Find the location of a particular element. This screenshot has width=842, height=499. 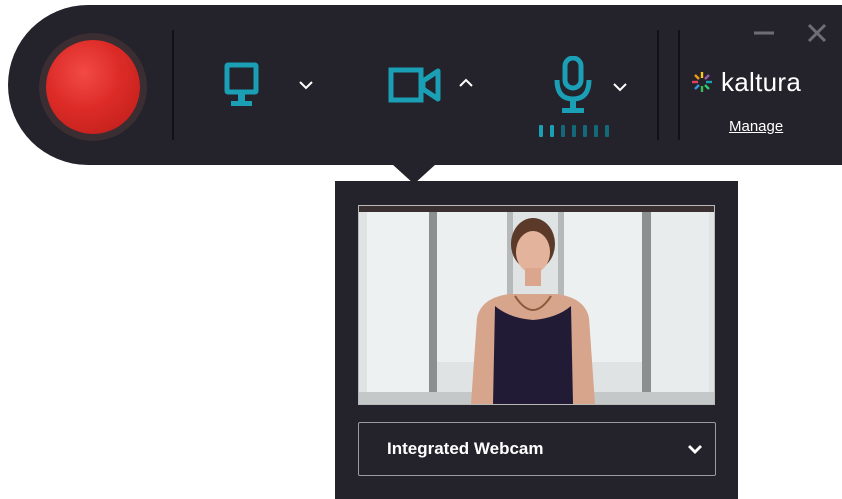

camera-select-value: Integrated Webcam is located at coordinates (465, 448).